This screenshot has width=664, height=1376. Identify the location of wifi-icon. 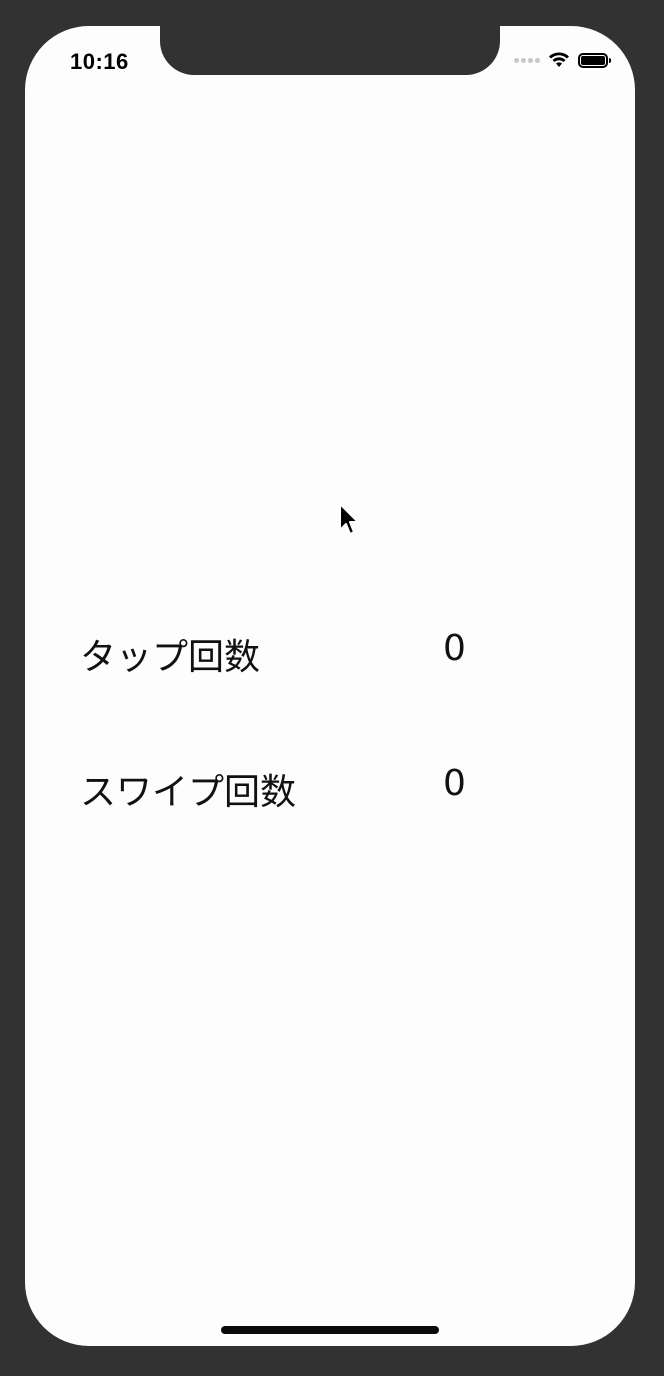
(559, 59).